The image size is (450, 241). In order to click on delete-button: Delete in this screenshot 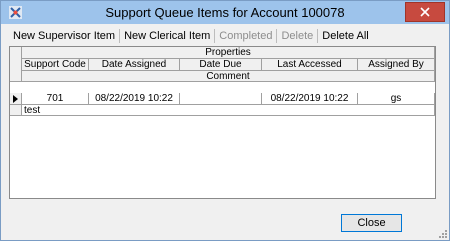, I will do `click(297, 36)`.